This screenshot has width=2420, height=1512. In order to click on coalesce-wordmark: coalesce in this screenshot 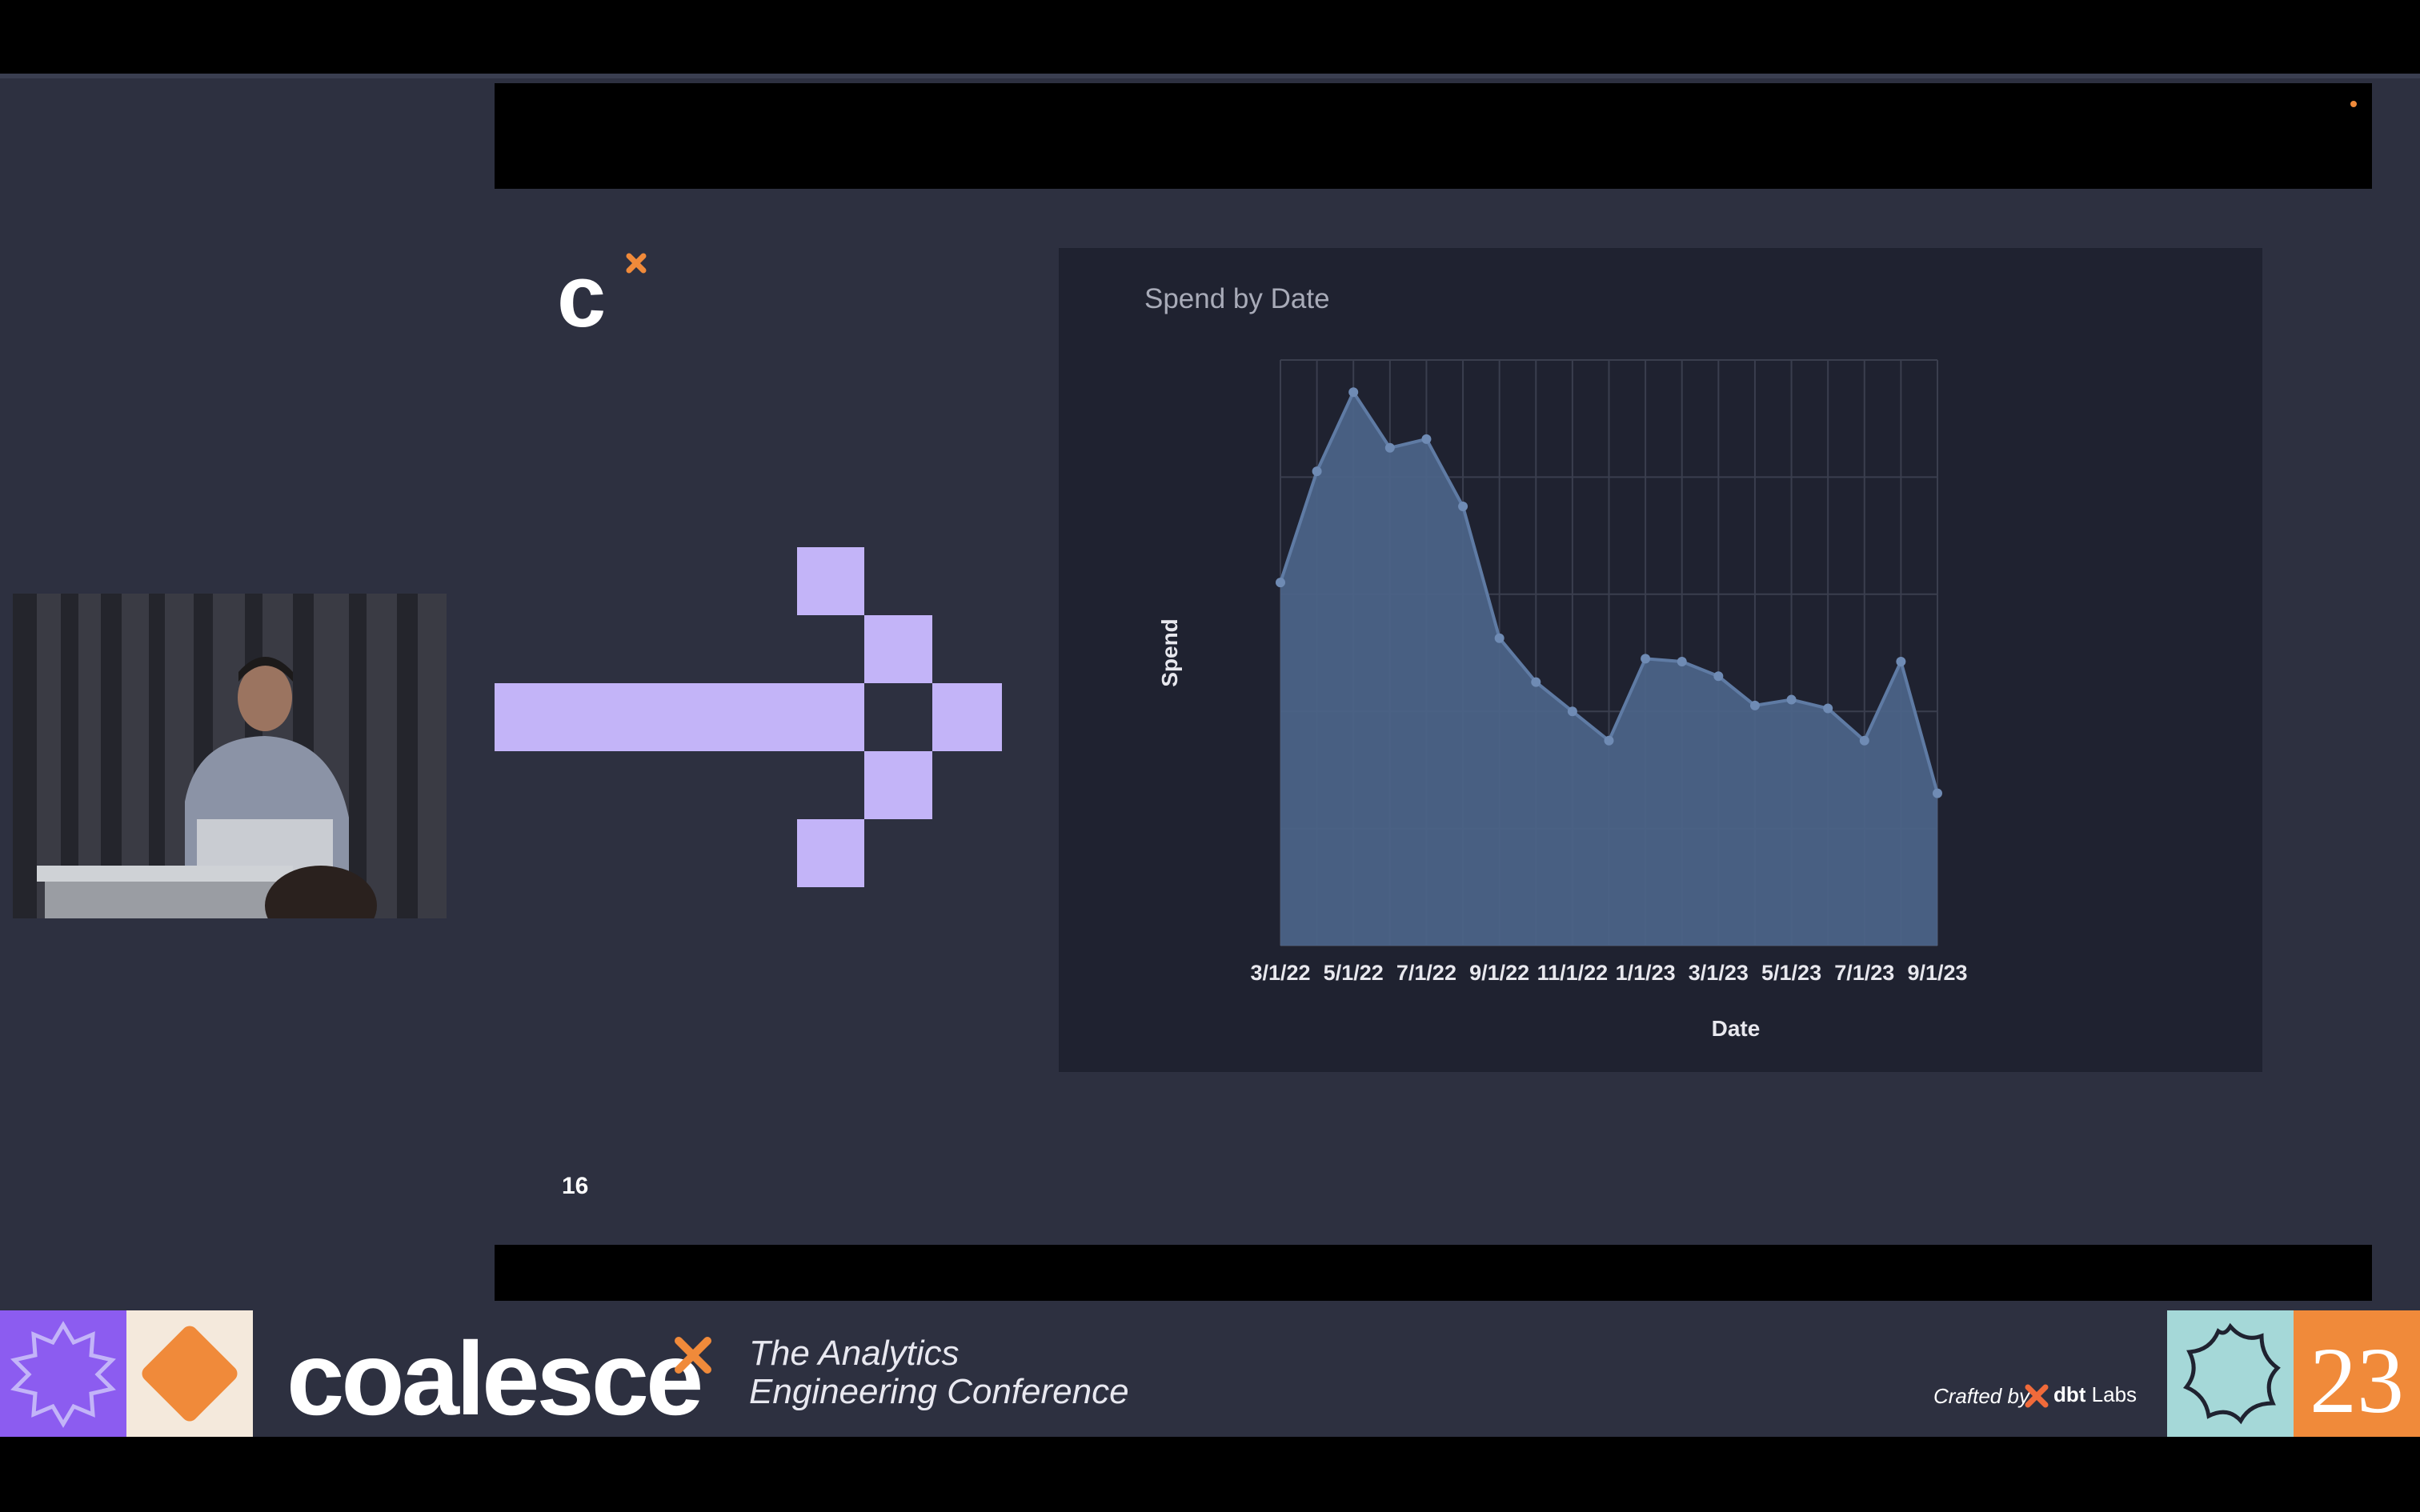, I will do `click(494, 1378)`.